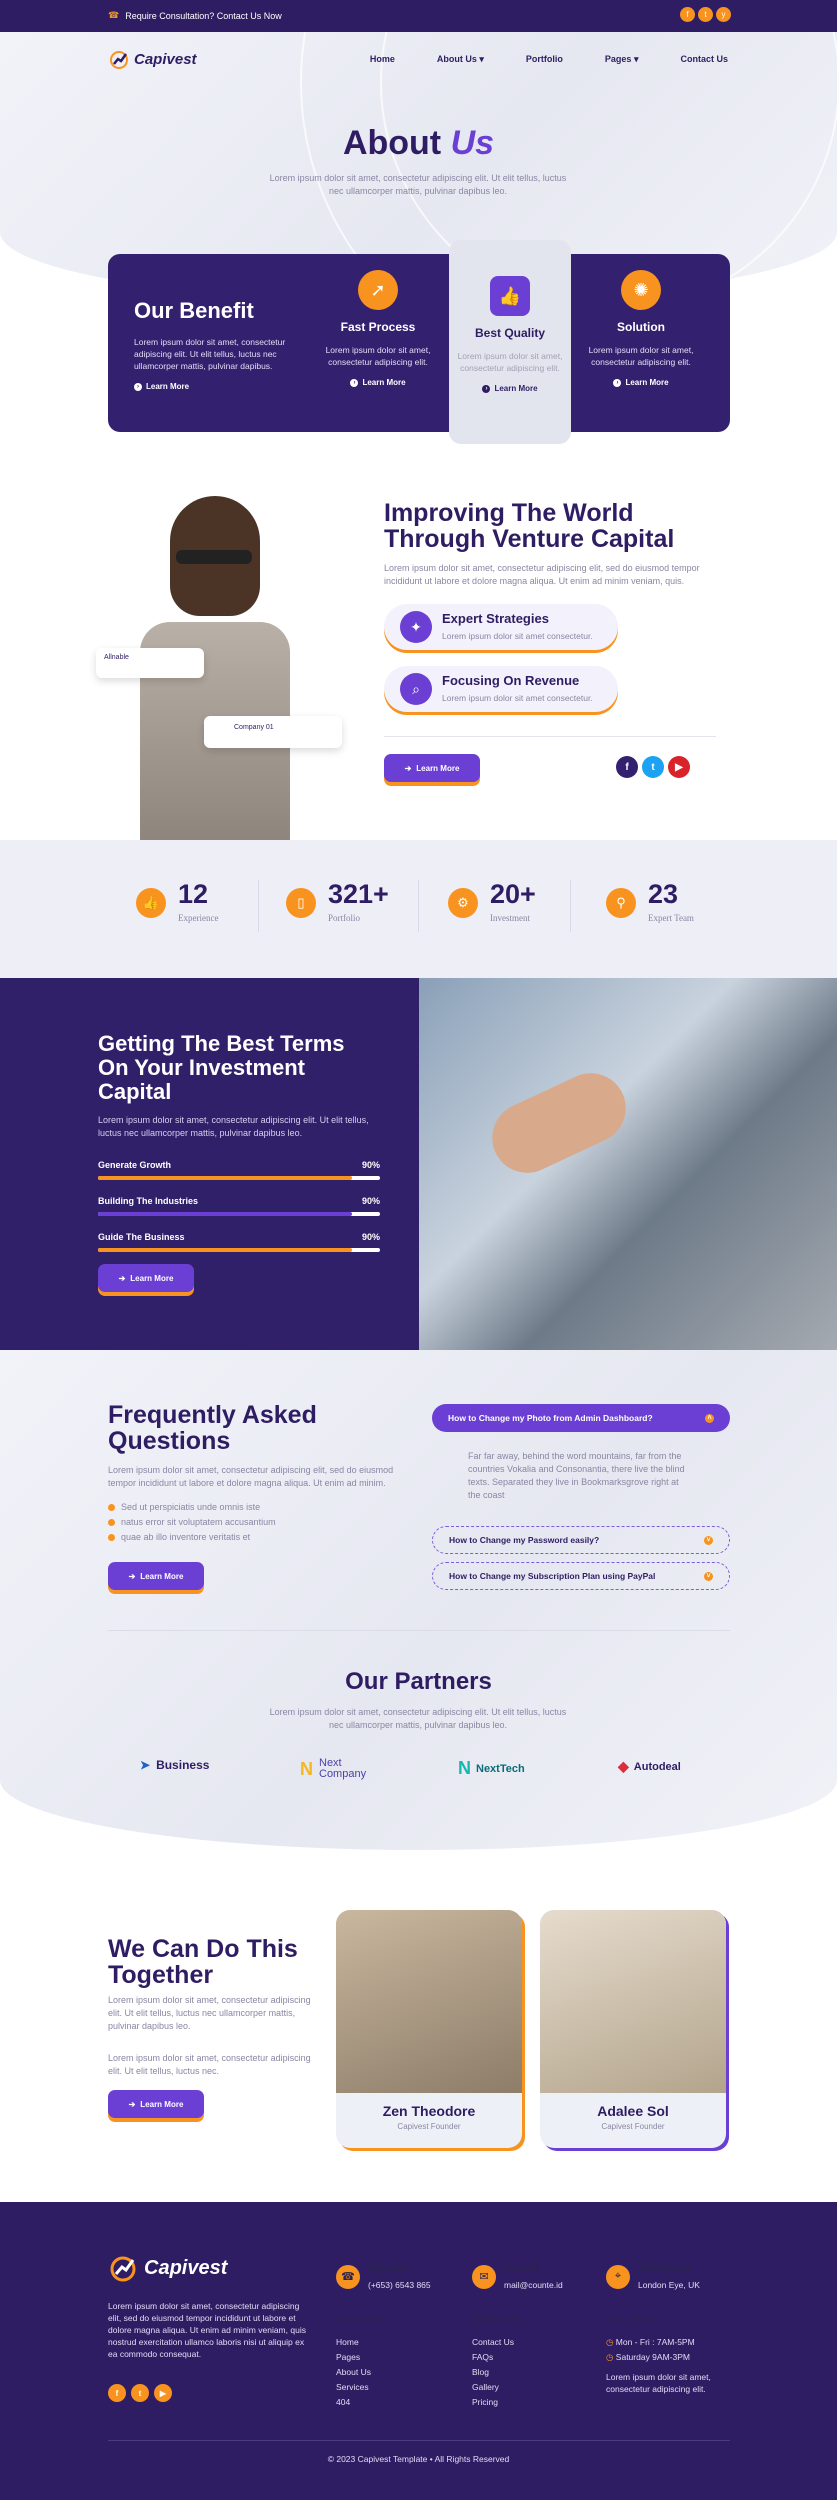  I want to click on partner-next-company-logo: N Next Company, so click(337, 1769).